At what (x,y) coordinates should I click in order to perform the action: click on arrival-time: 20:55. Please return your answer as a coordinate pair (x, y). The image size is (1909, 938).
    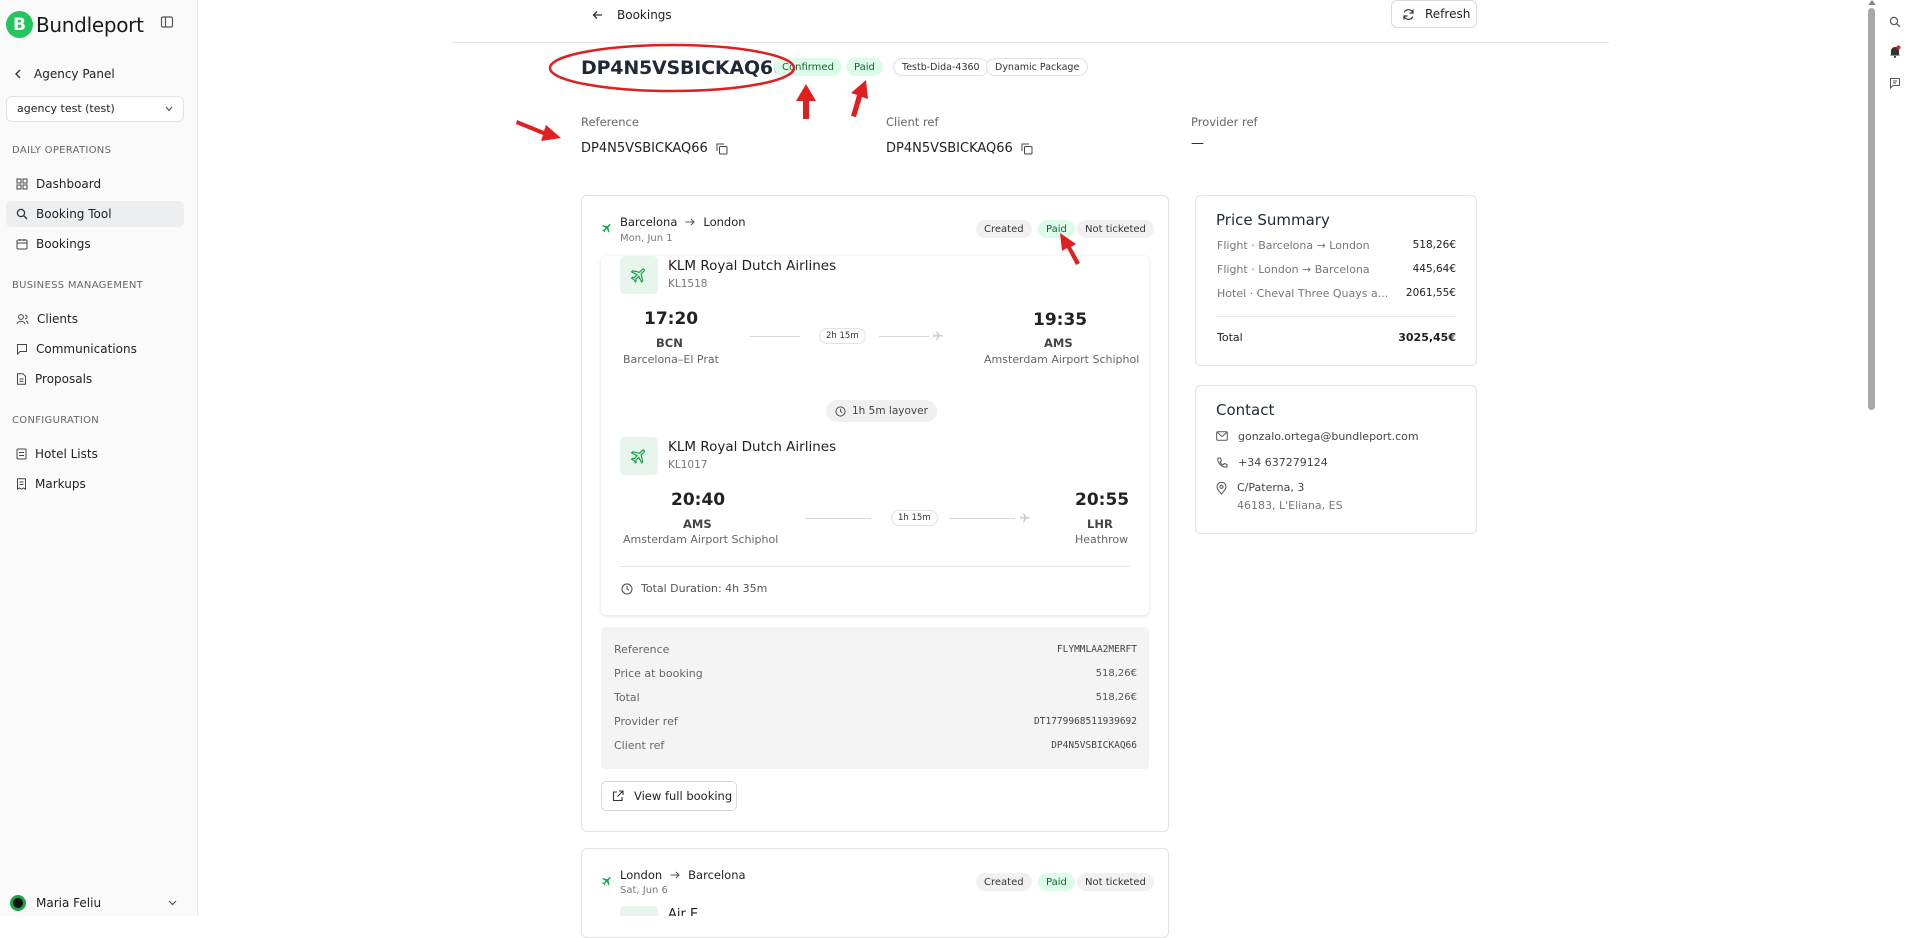
    Looking at the image, I should click on (1102, 500).